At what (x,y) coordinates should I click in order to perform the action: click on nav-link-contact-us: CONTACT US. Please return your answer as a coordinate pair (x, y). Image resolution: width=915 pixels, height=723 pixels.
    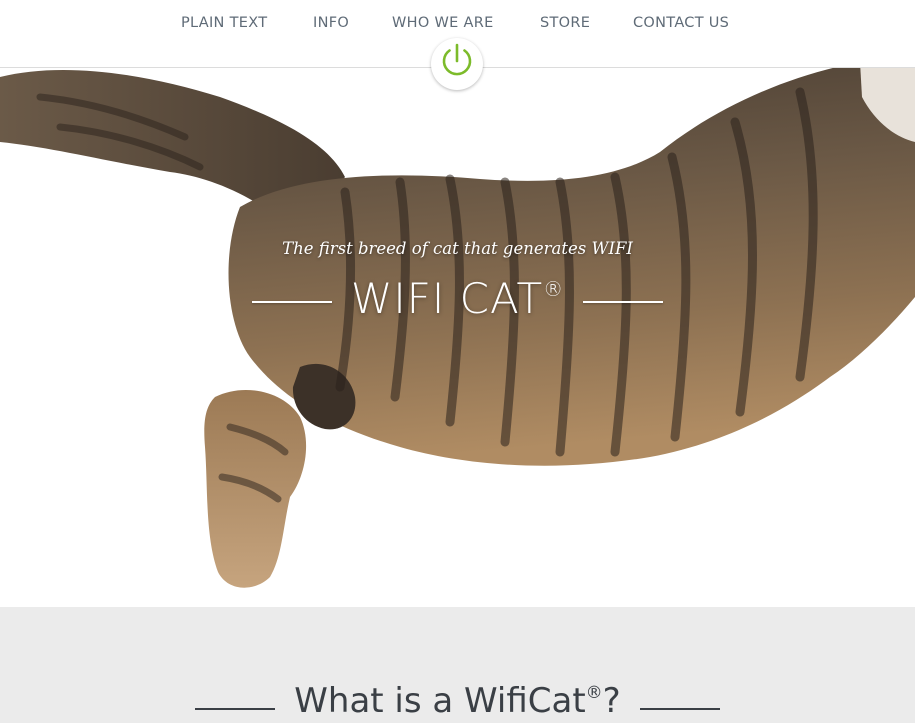
    Looking at the image, I should click on (681, 23).